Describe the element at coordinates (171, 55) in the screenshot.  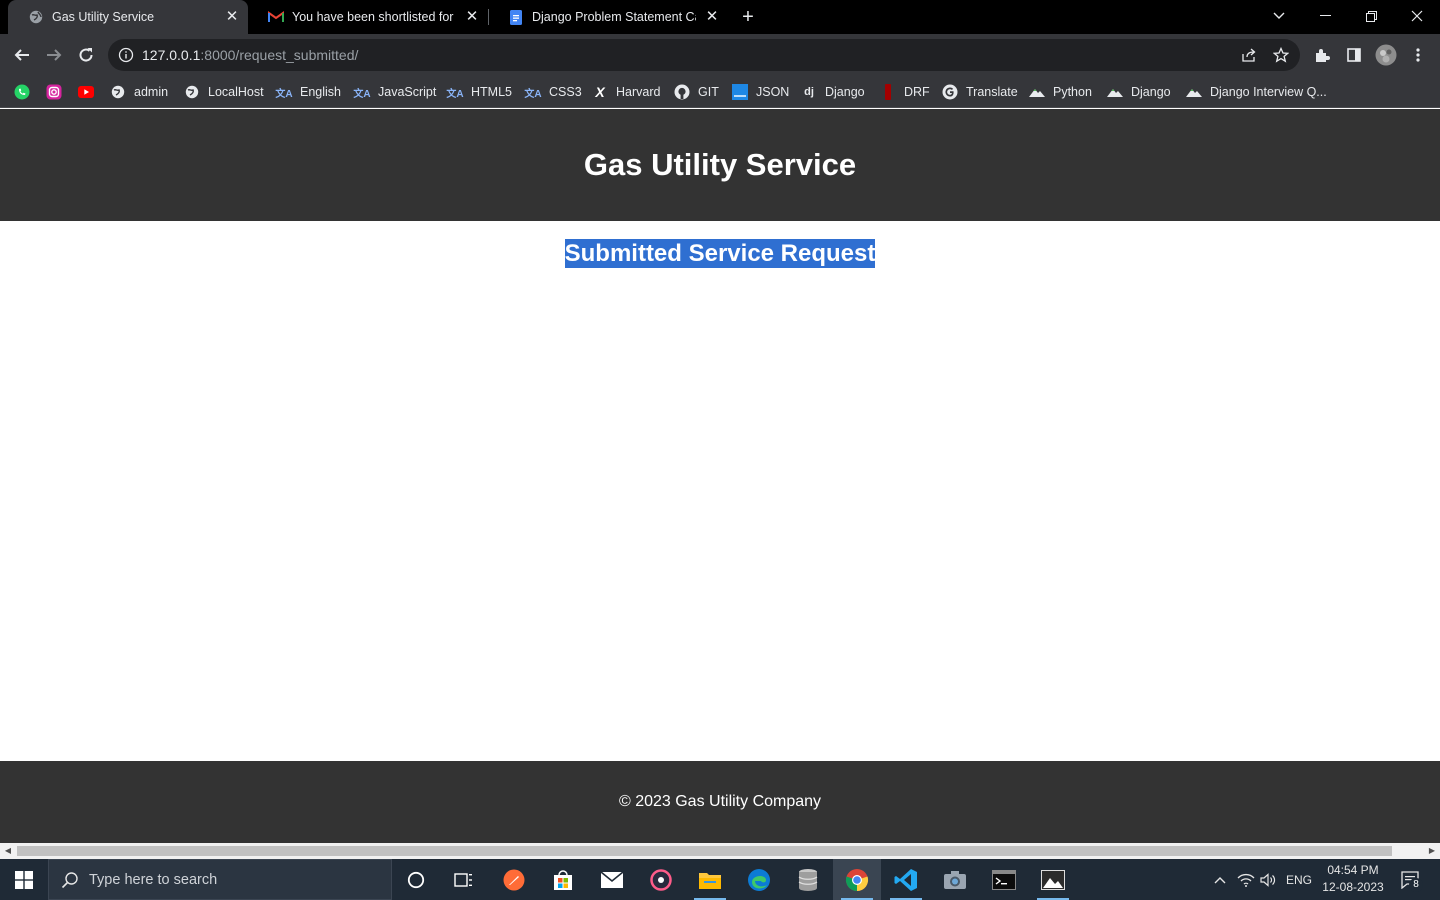
I see `url-host: 127.0.0.1` at that location.